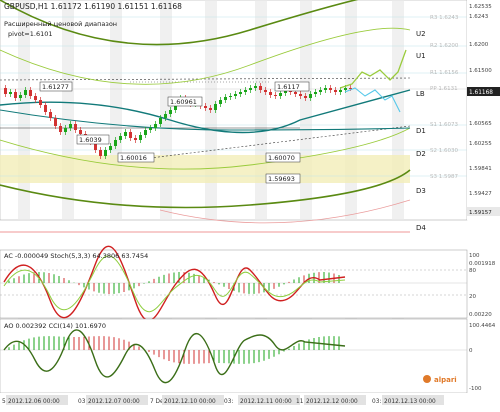 Image resolution: width=500 pixels, height=412 pixels. I want to click on label-u1: U1, so click(421, 56).